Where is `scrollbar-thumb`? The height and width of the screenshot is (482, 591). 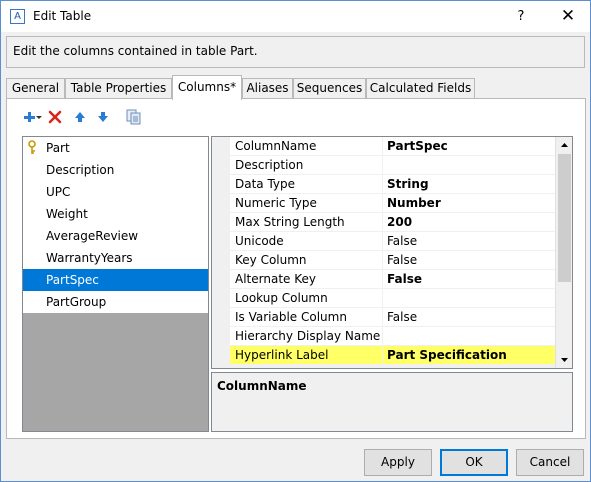
scrollbar-thumb is located at coordinates (564, 218).